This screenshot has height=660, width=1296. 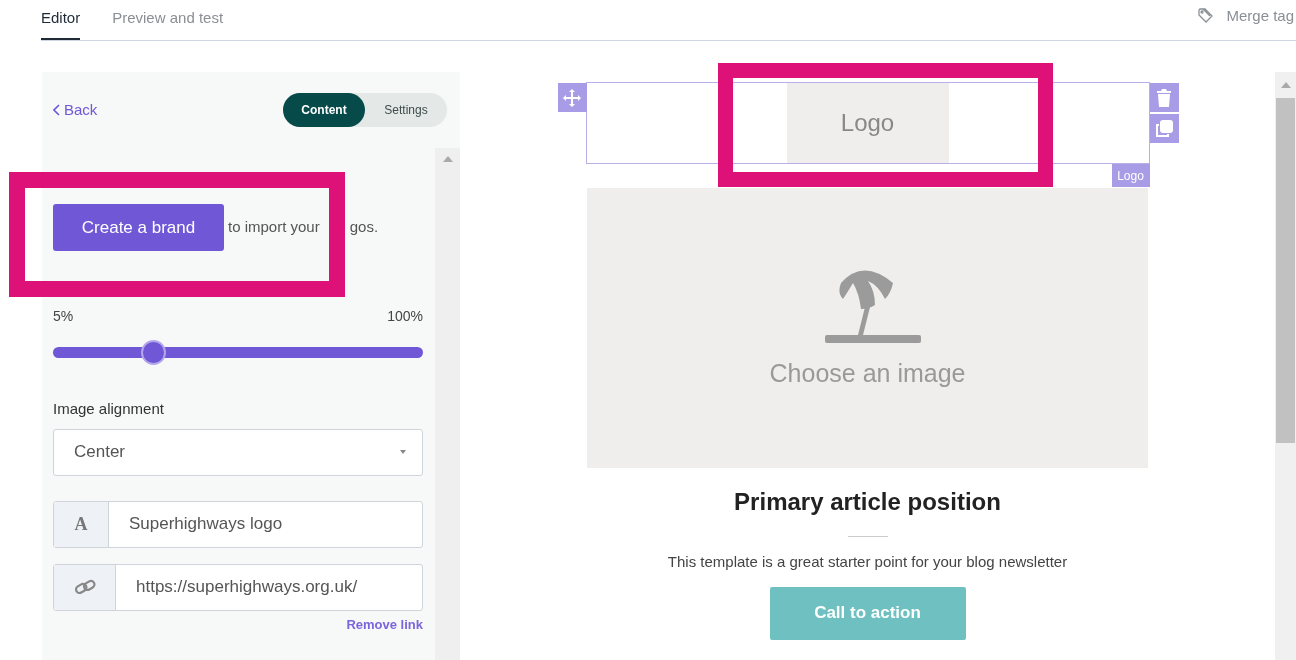 I want to click on image-alignment-label: Image alignment, so click(x=109, y=409).